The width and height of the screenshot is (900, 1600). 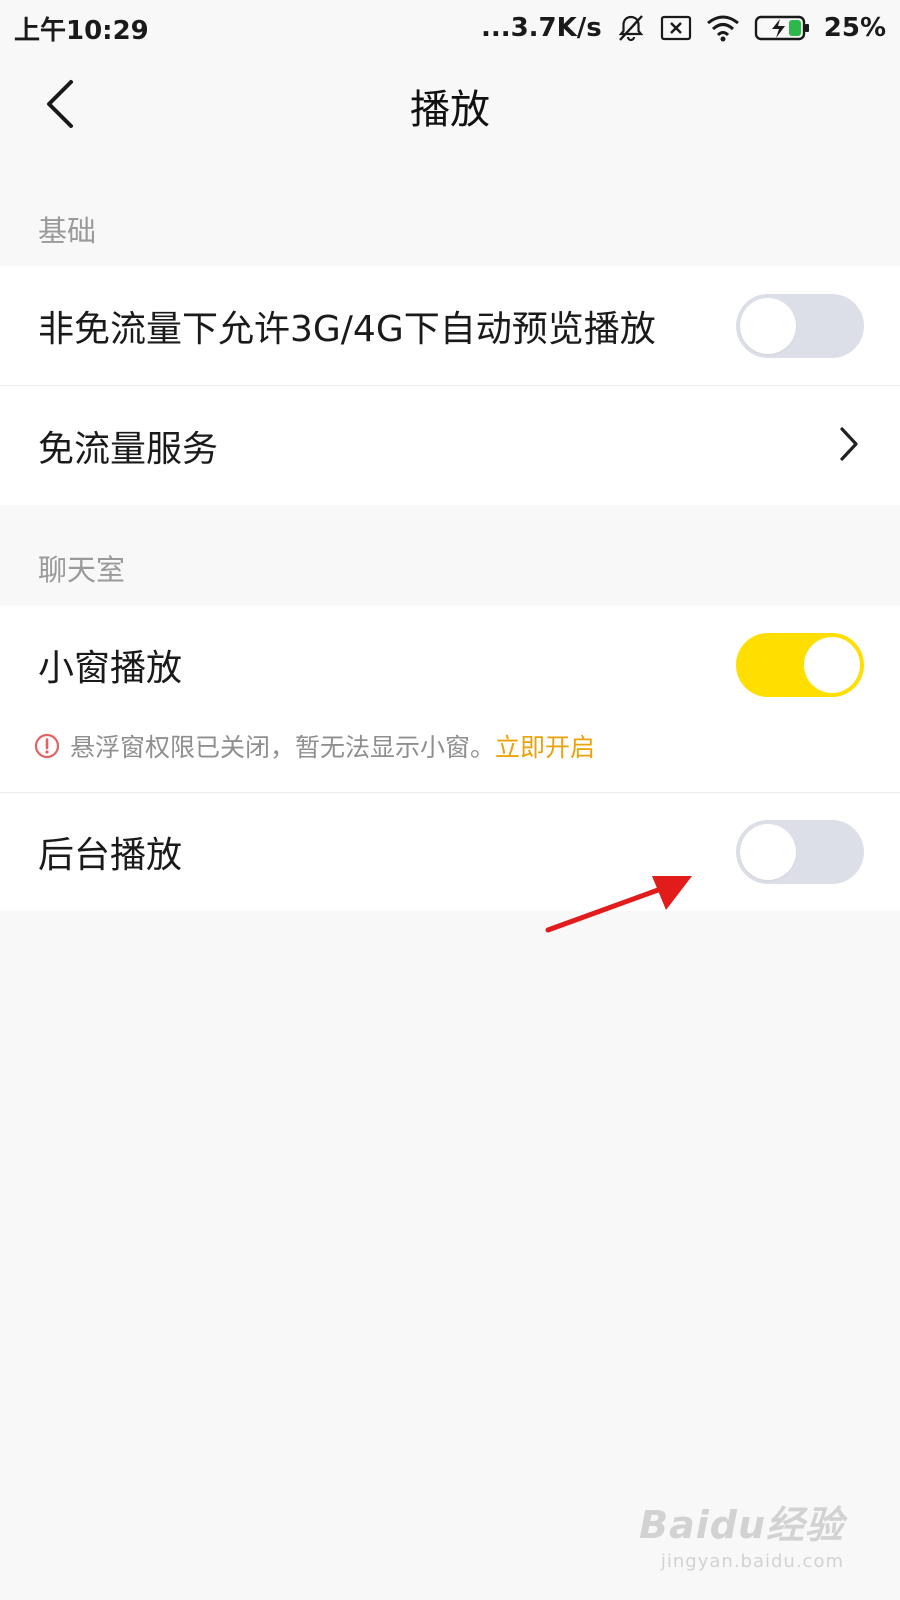 I want to click on chevron-left-icon, so click(x=60, y=106).